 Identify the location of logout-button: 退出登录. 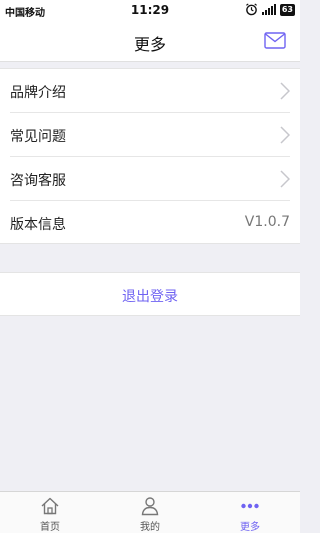
(150, 294).